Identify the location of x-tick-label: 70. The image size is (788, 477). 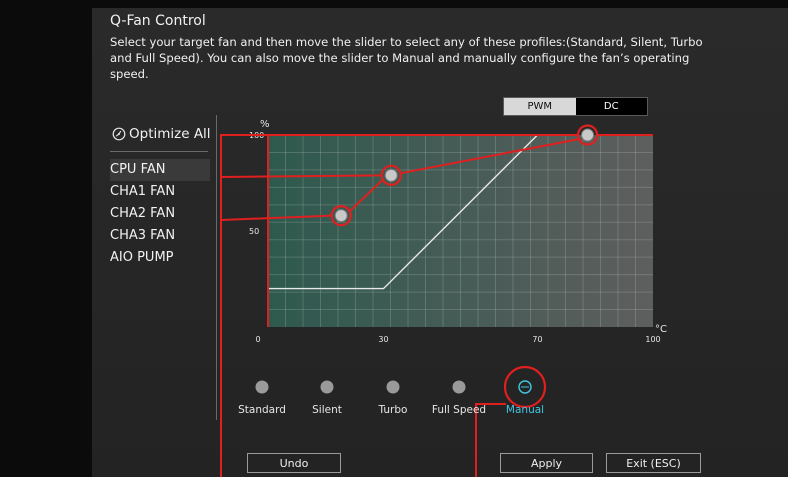
(537, 339).